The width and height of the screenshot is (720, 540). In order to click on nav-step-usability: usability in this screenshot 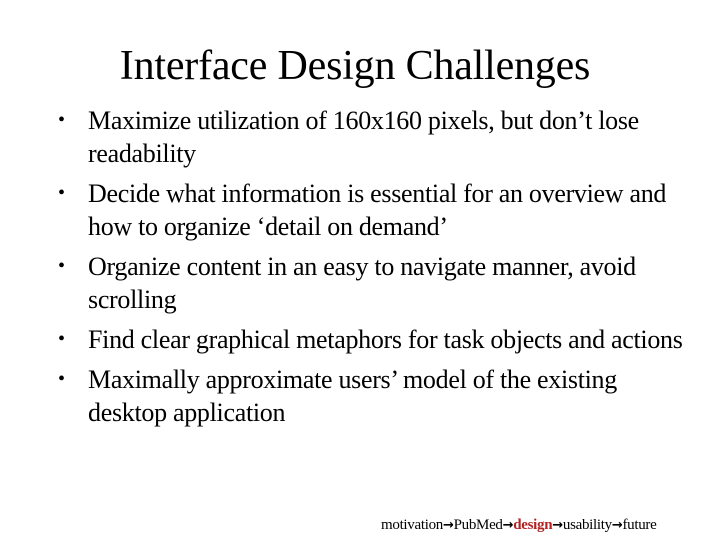, I will do `click(587, 525)`.